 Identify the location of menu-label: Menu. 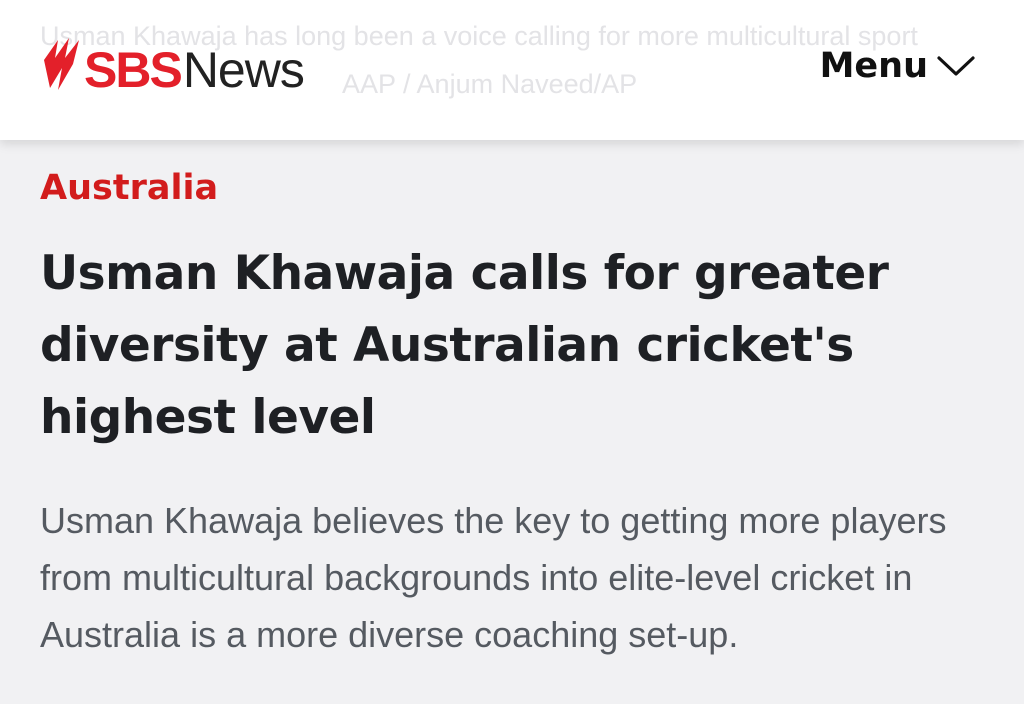
(873, 66).